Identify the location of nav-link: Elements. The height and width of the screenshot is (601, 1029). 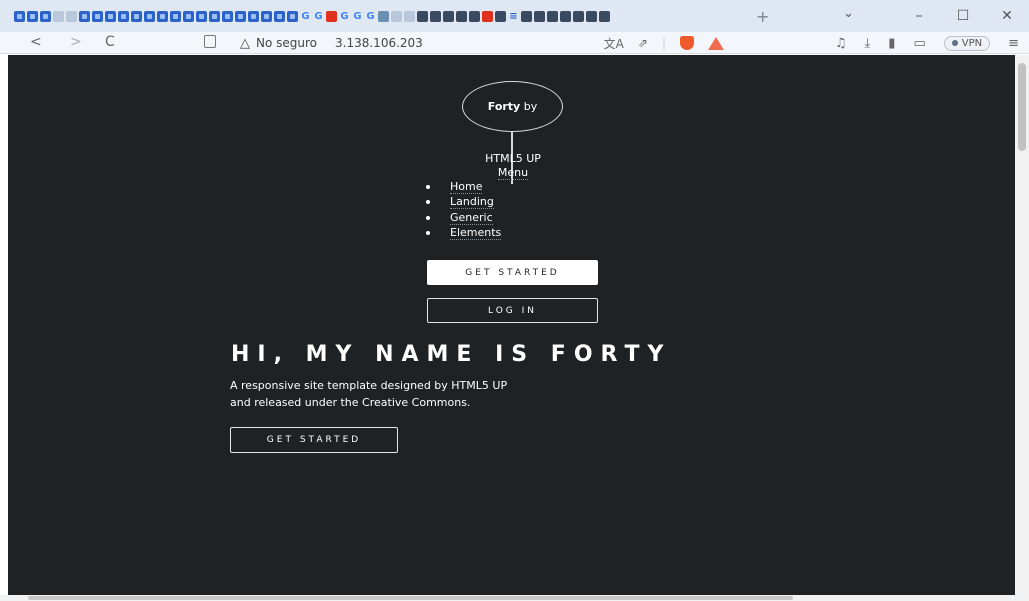
(476, 233).